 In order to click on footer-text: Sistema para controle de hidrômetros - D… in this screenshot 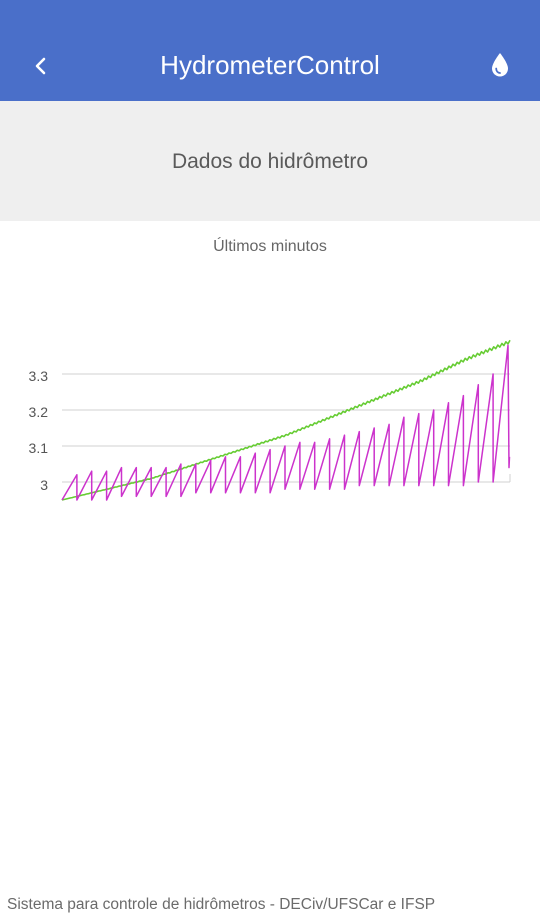, I will do `click(221, 904)`.